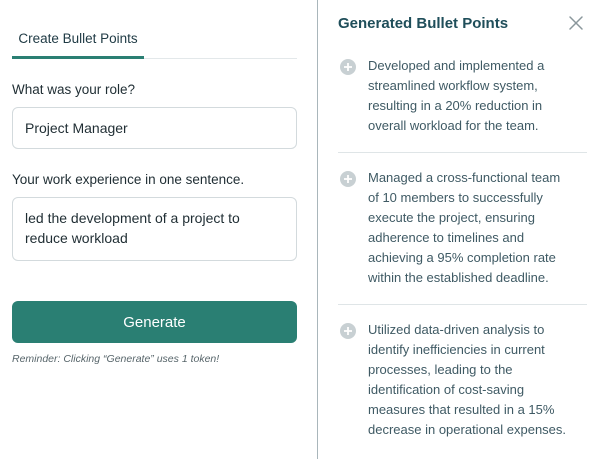 Image resolution: width=597 pixels, height=459 pixels. What do you see at coordinates (423, 23) in the screenshot?
I see `results-title: Generated Bullet Points` at bounding box center [423, 23].